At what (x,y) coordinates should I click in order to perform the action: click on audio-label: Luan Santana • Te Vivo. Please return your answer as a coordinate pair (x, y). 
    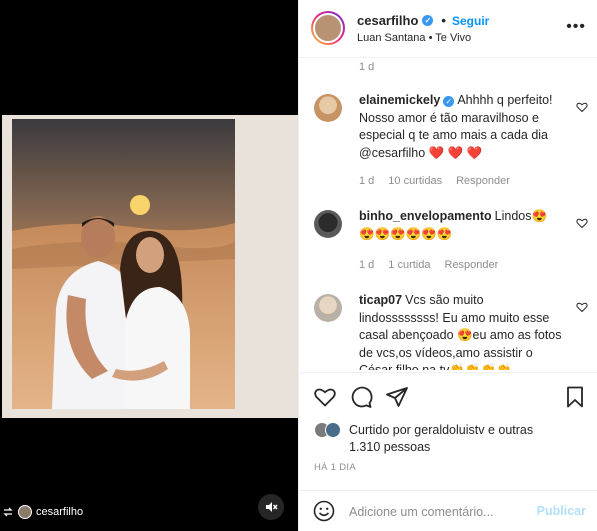
    Looking at the image, I should click on (414, 38).